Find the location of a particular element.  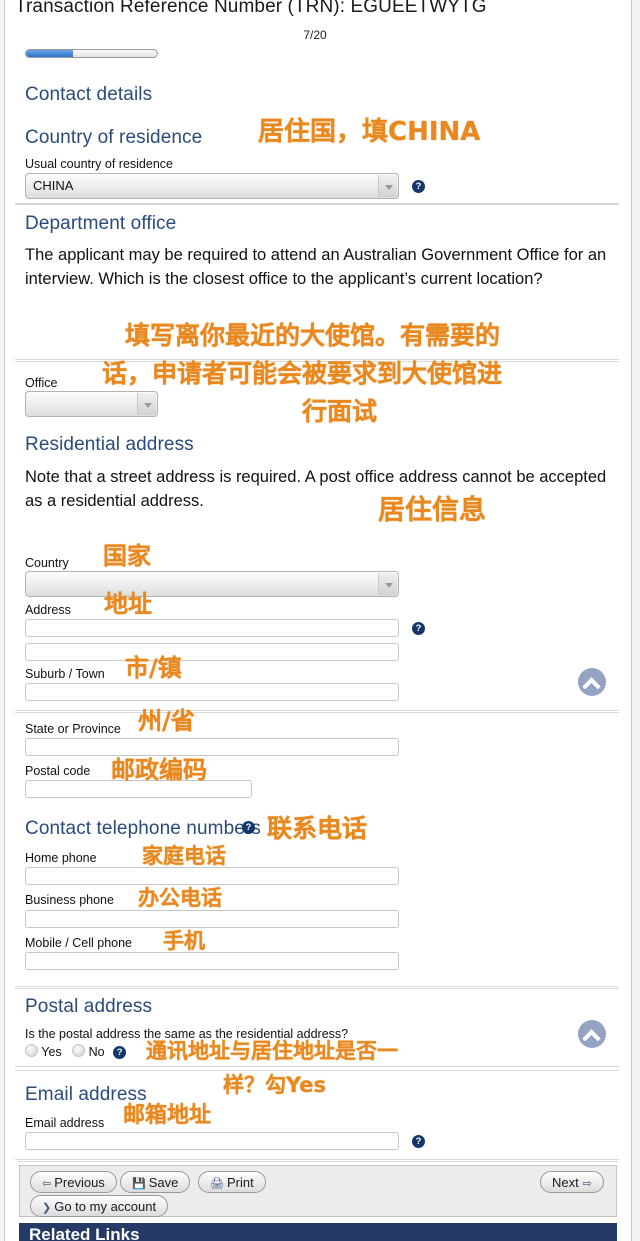

annotation-address: 地址 is located at coordinates (128, 604).